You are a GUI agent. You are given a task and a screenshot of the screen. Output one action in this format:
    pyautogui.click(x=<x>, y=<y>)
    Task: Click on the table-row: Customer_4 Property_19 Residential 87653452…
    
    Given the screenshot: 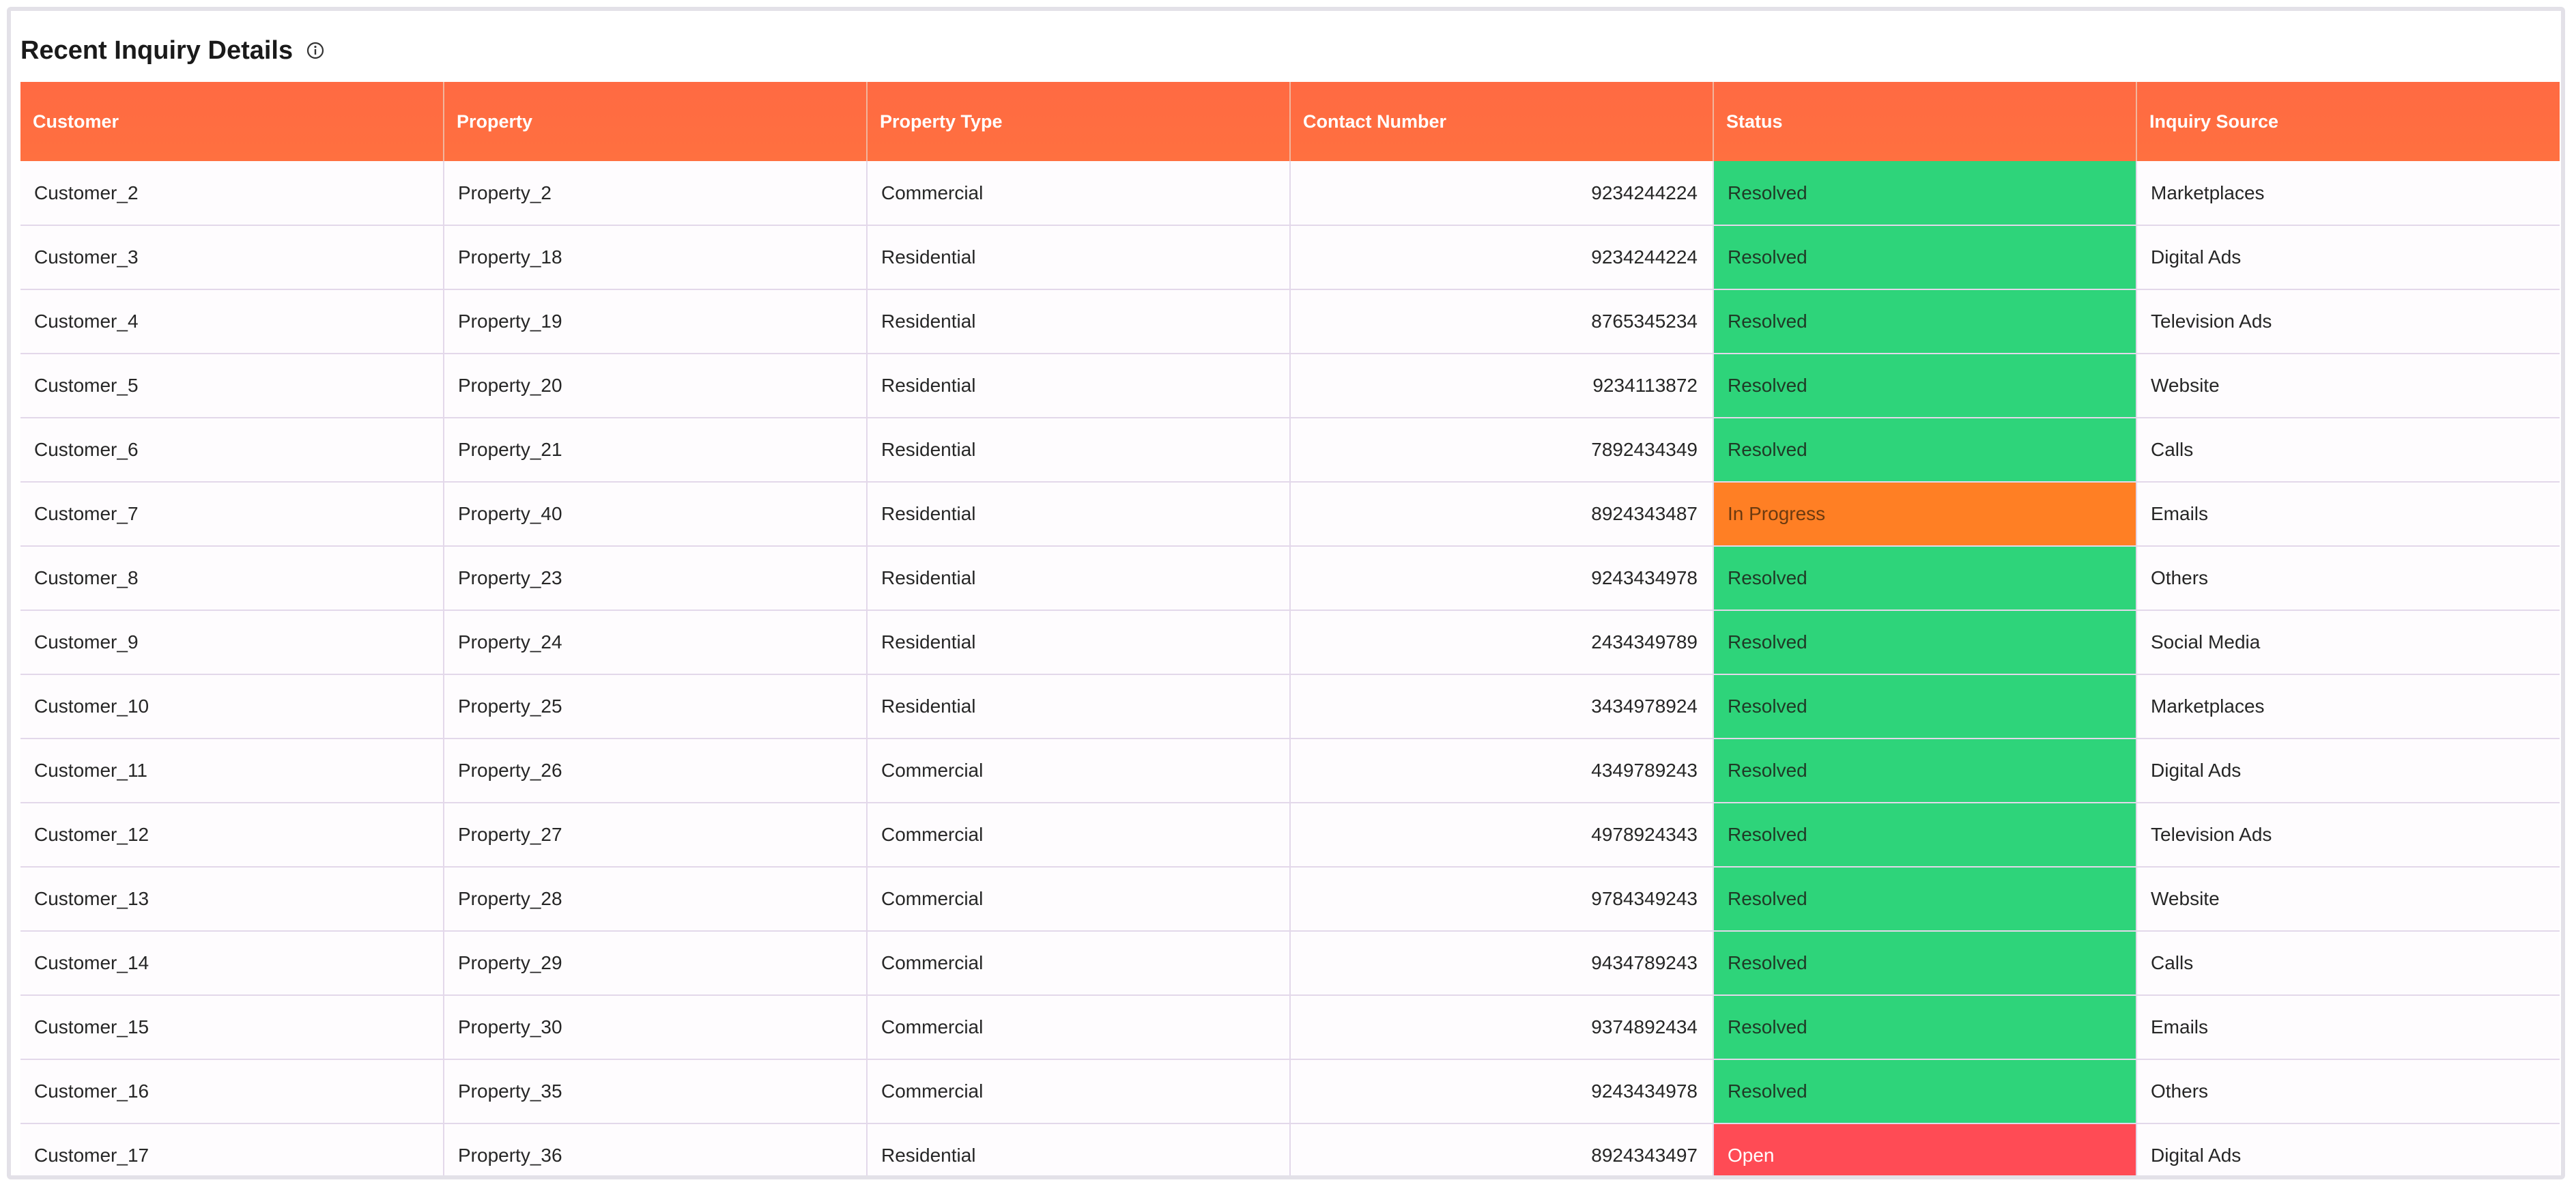 What is the action you would take?
    pyautogui.click(x=1290, y=321)
    